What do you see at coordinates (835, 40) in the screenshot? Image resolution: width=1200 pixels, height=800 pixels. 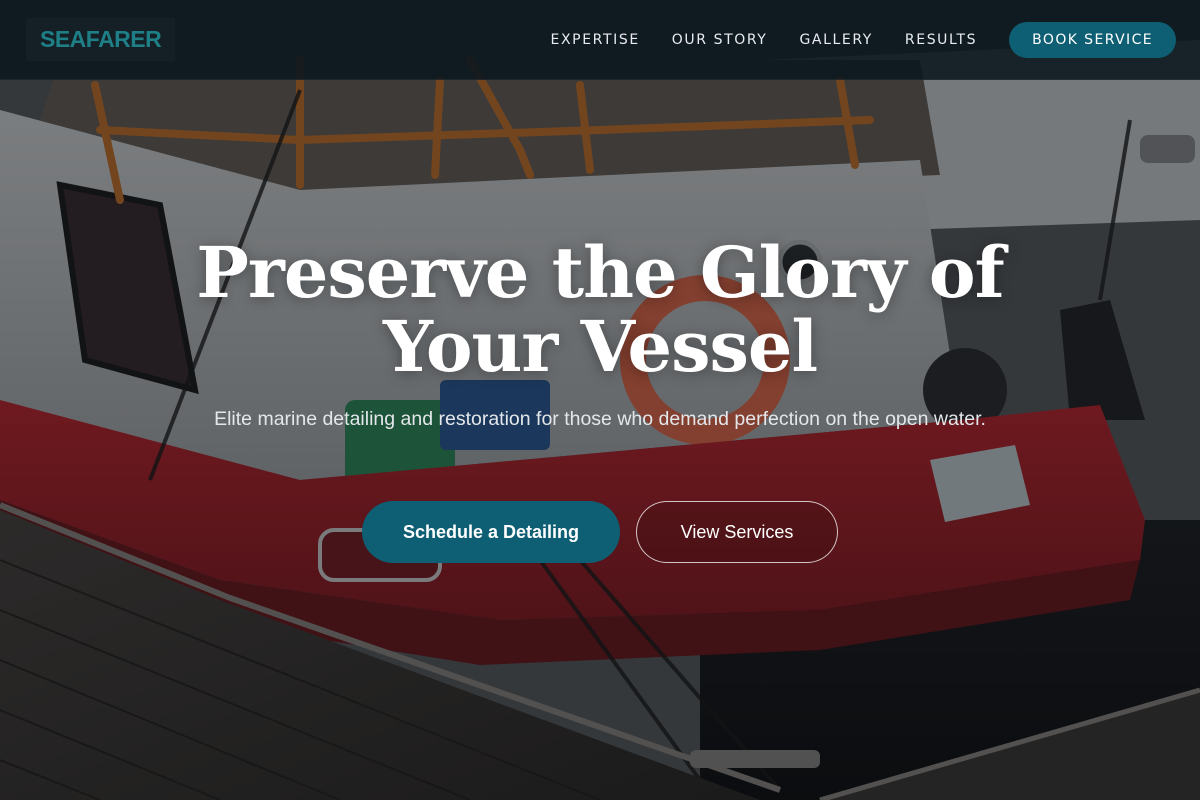 I see `nav-link-gallery: GALLERY` at bounding box center [835, 40].